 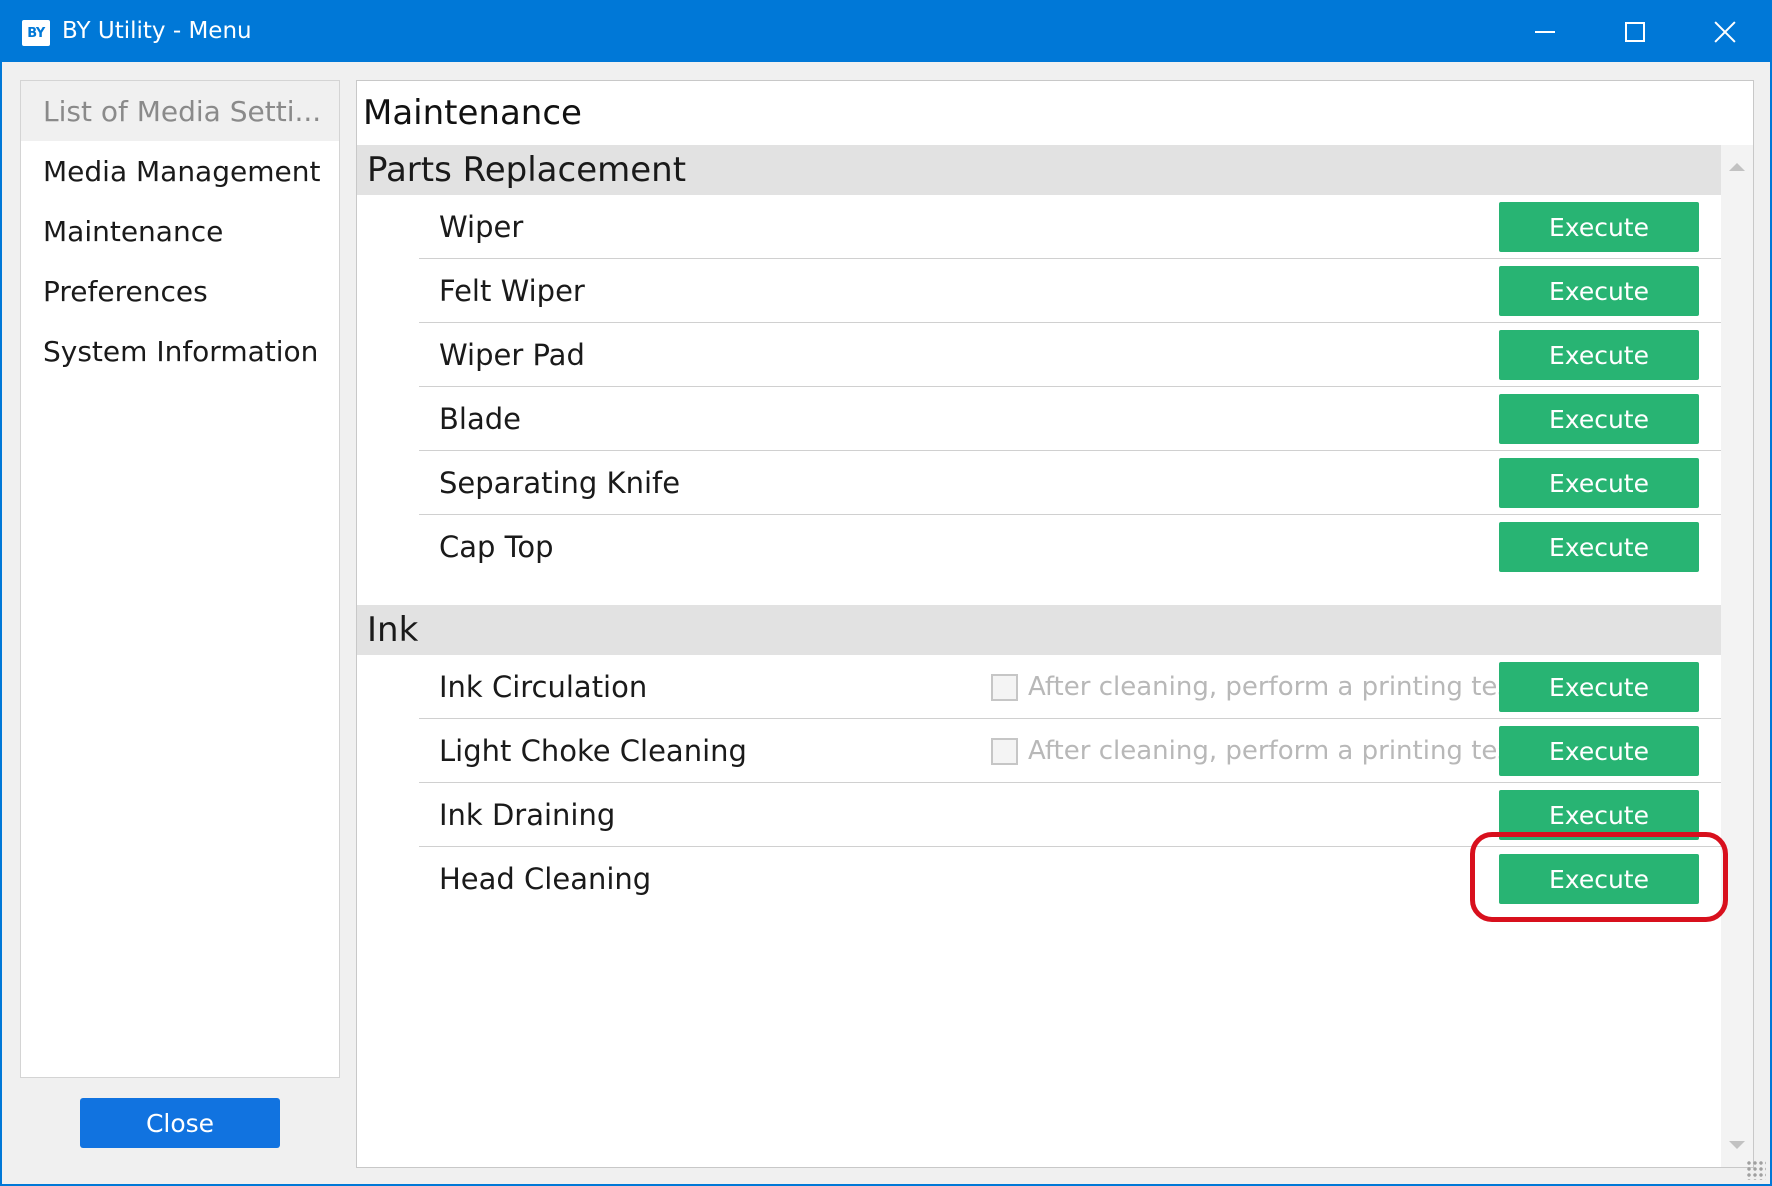 What do you see at coordinates (496, 547) in the screenshot?
I see `row-label: Cap Top` at bounding box center [496, 547].